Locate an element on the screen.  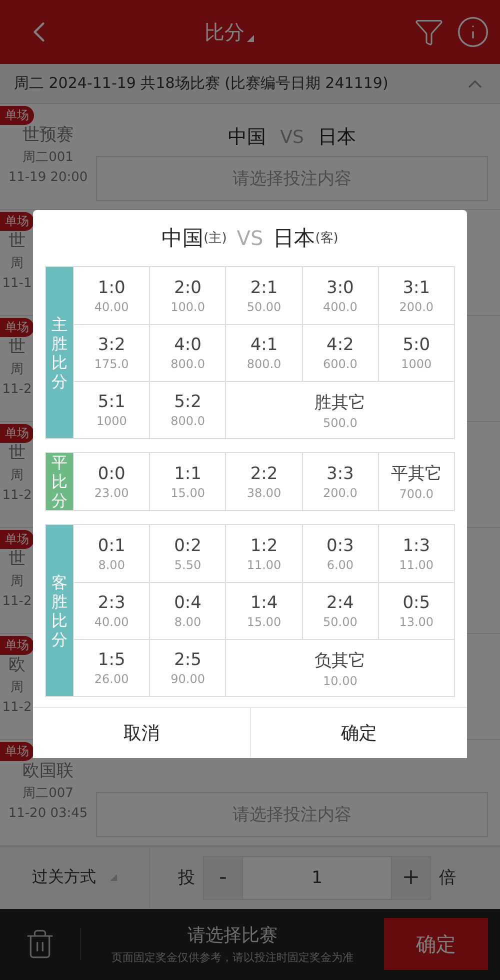
prize-note: 页面固定奖金仅供参考，请以投注时固定奖金为准 is located at coordinates (233, 958).